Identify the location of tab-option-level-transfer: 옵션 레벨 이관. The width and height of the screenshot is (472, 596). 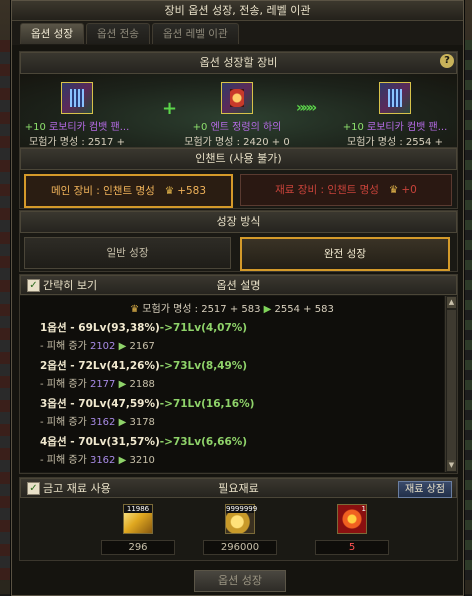
(195, 33).